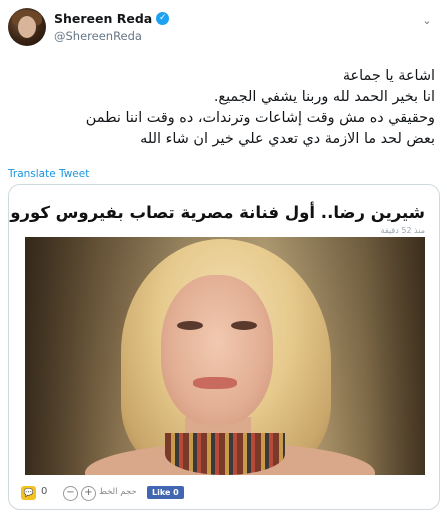 The image size is (447, 513). Describe the element at coordinates (224, 494) in the screenshot. I see `article-footer: 💬 0 − + حجم الخط Like 0` at that location.